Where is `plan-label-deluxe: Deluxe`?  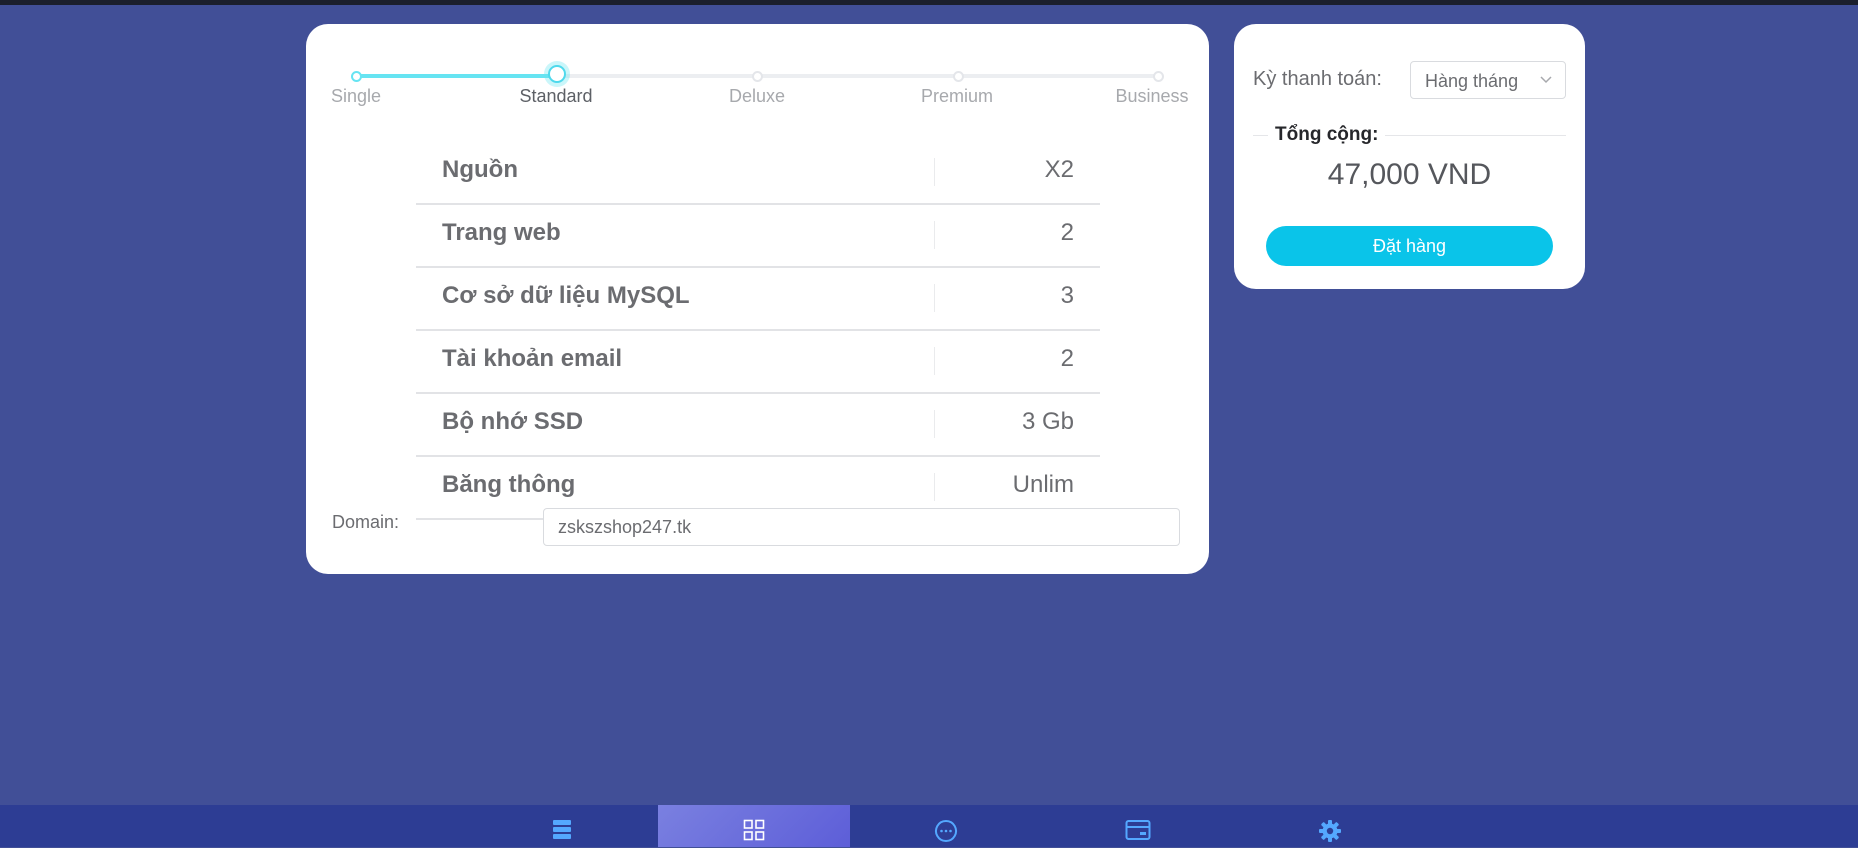
plan-label-deluxe: Deluxe is located at coordinates (757, 96).